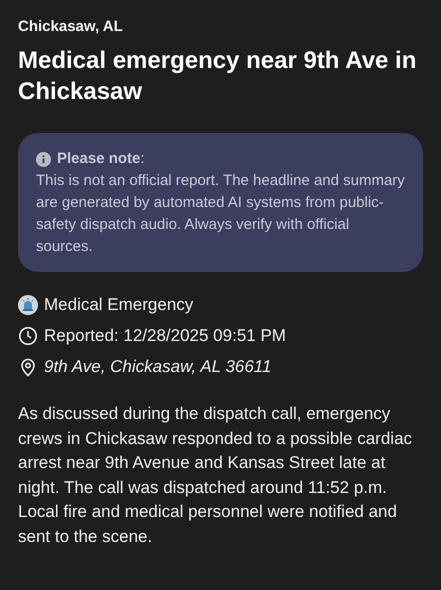  I want to click on location-label: Chickasaw, AL, so click(71, 26).